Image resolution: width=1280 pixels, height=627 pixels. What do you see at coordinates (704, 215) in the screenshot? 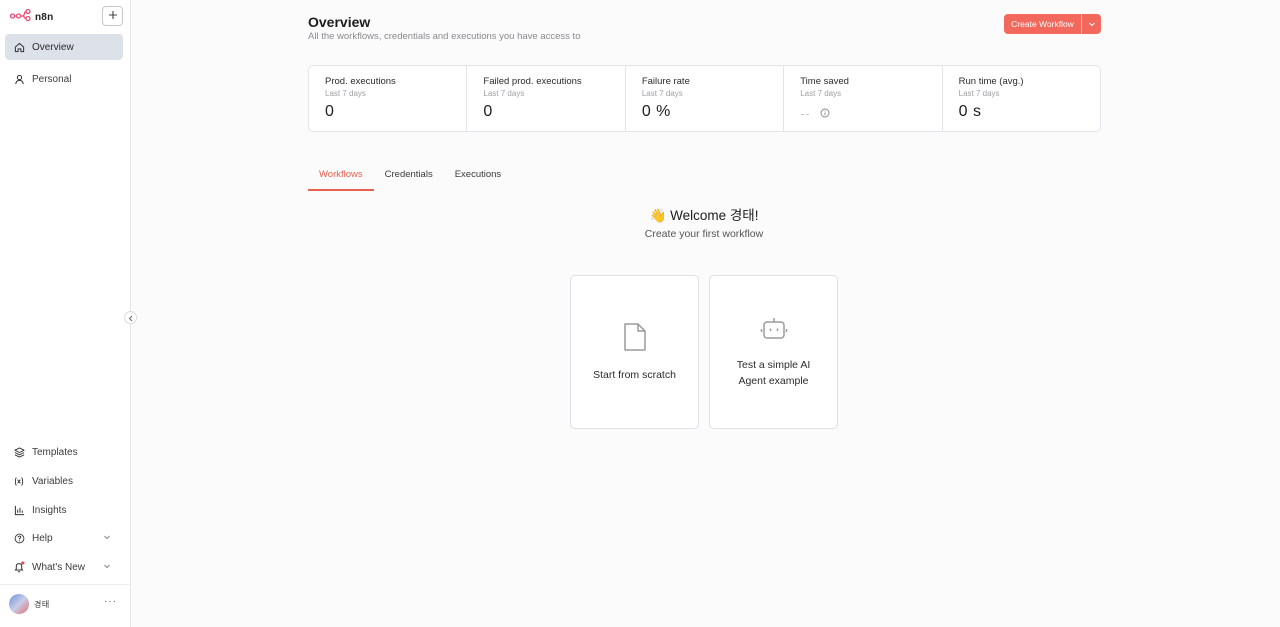
I see `welcome-heading: 👋 Welcome 경태!` at bounding box center [704, 215].